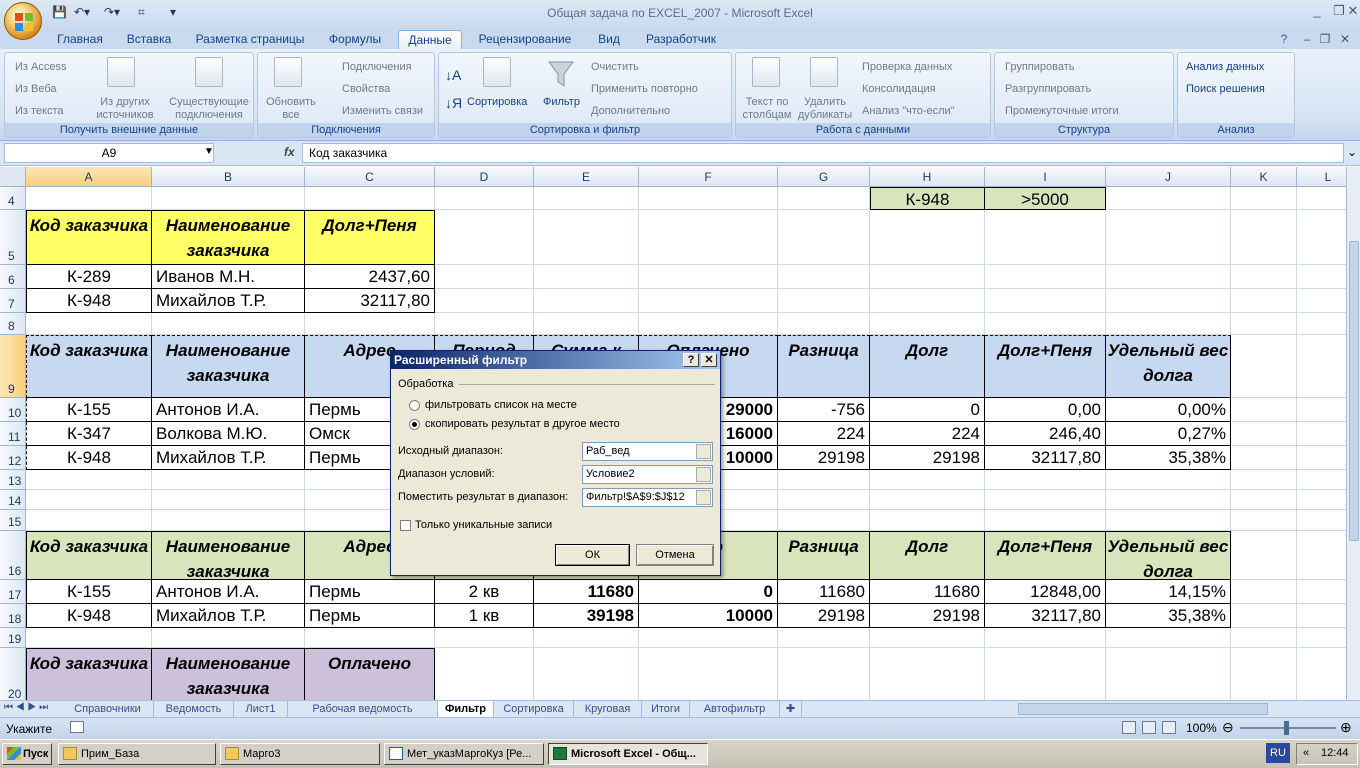 This screenshot has height=768, width=1360. I want to click on consolidate-button: Консолидация, so click(899, 89).